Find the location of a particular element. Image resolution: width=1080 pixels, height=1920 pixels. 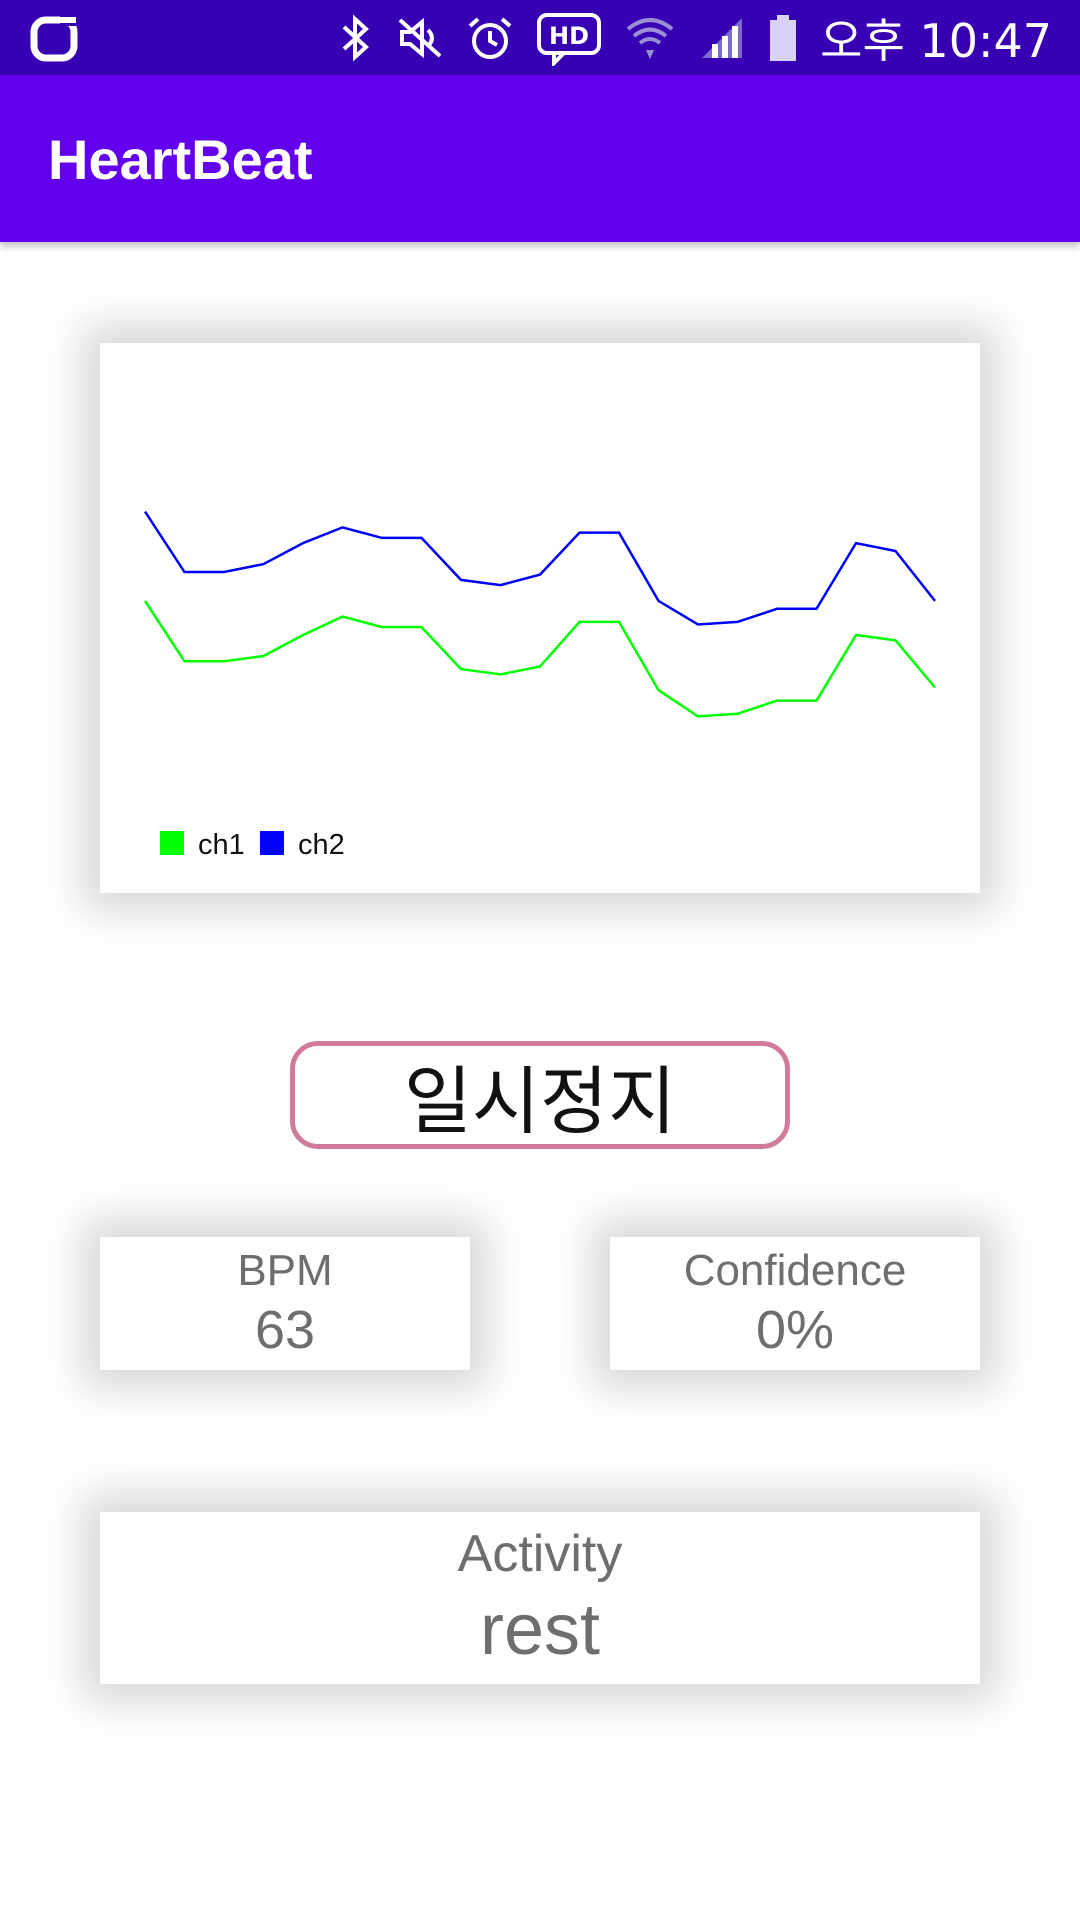

status-time: 오후 10:47 is located at coordinates (936, 40).